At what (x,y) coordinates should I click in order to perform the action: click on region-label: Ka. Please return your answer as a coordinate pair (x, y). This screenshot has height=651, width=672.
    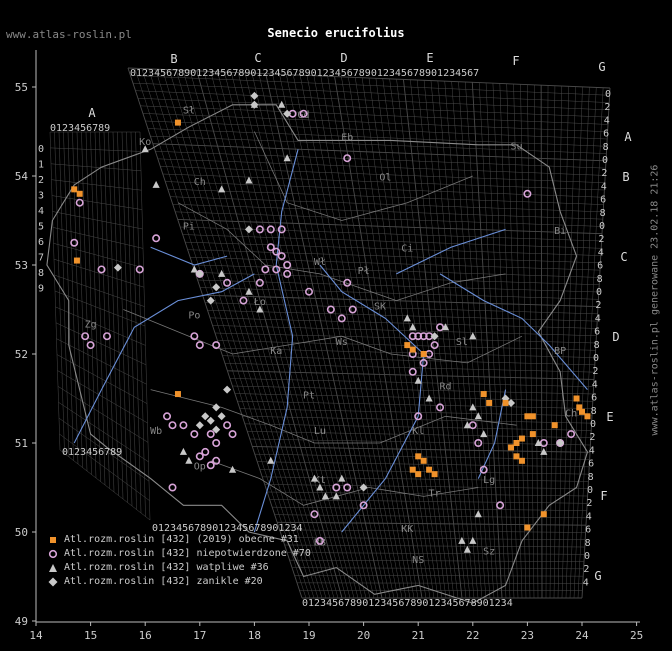
    Looking at the image, I should click on (276, 351).